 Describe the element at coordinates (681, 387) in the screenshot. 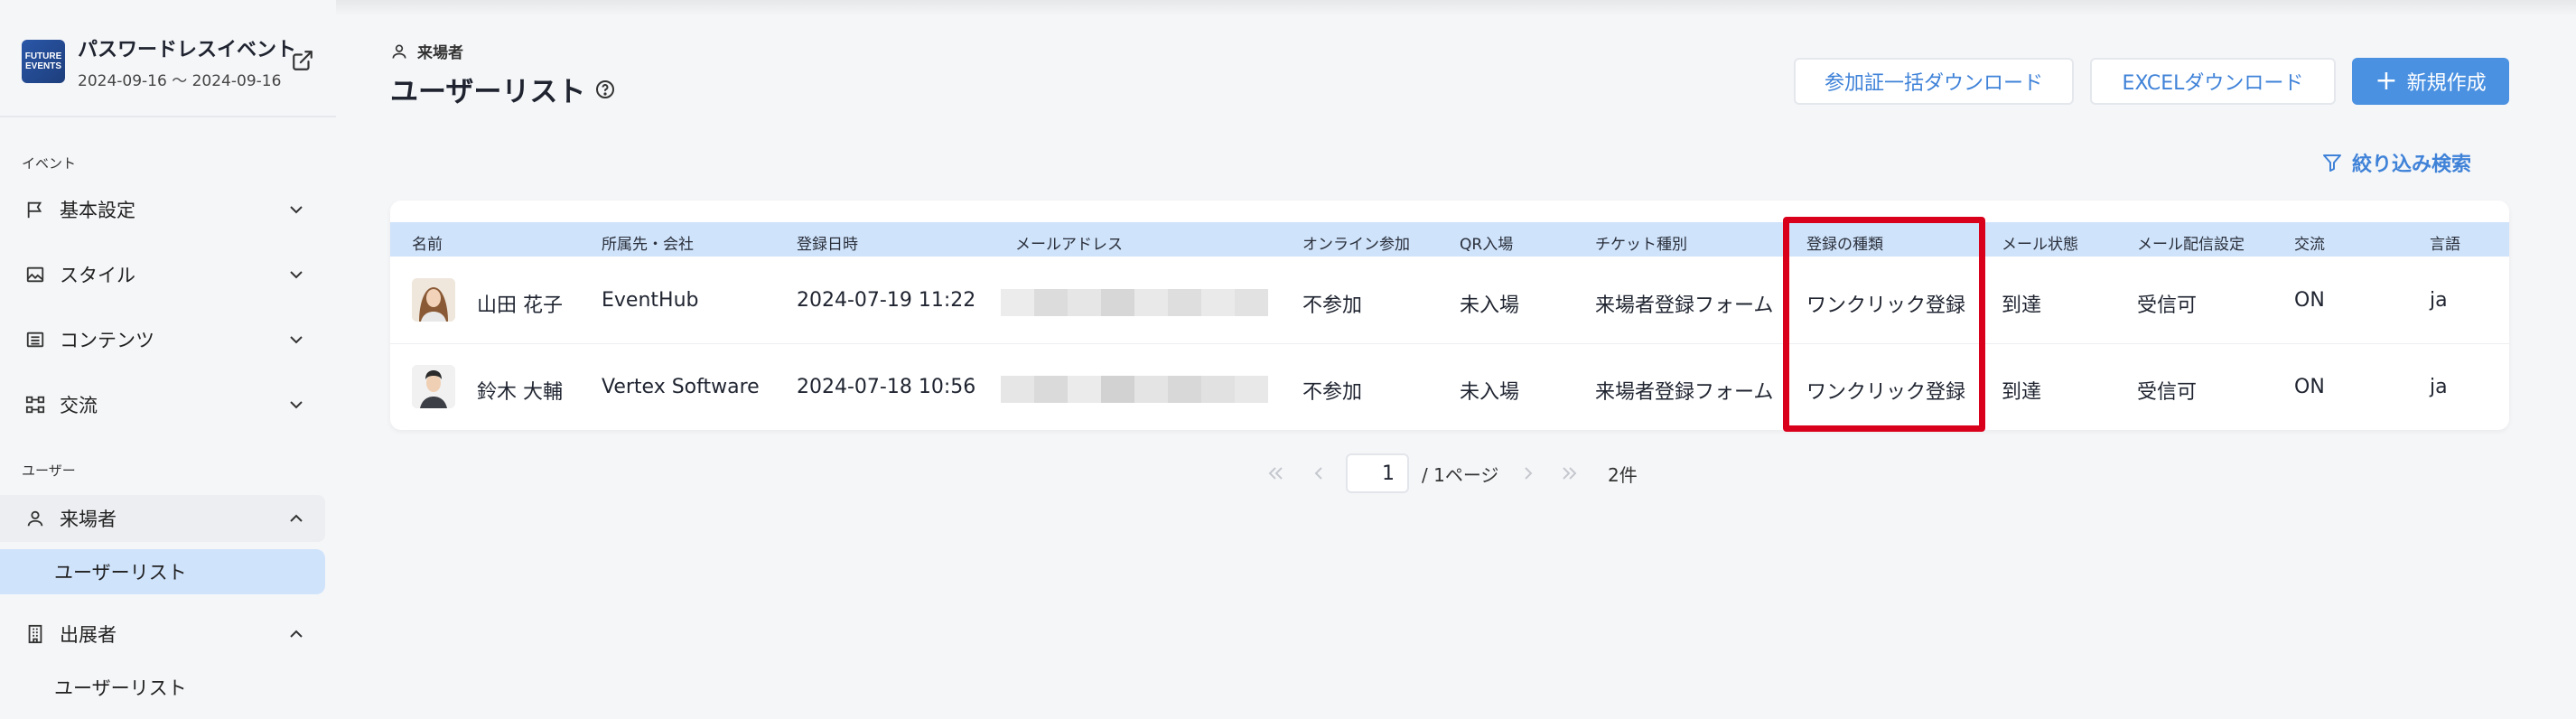

I see `cell-company: Vertex Software` at that location.